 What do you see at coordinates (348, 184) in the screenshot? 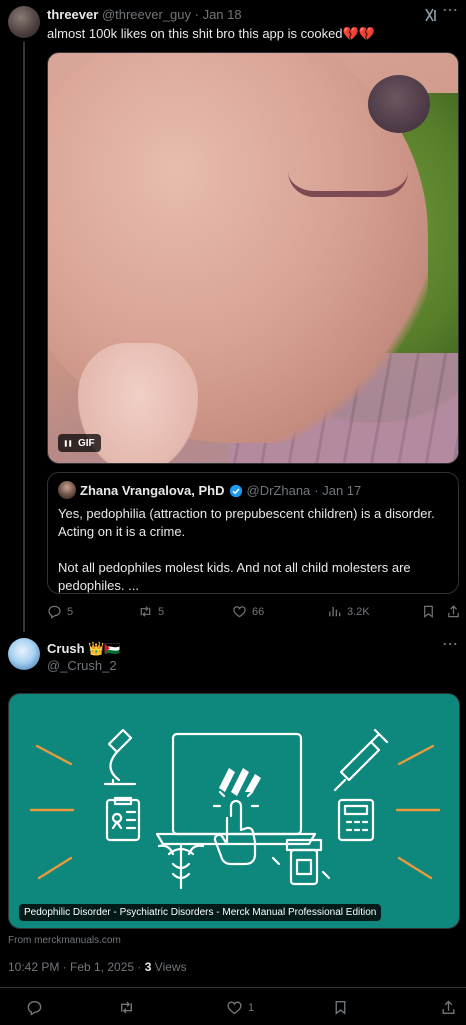
I see `gif-frame-mouth` at bounding box center [348, 184].